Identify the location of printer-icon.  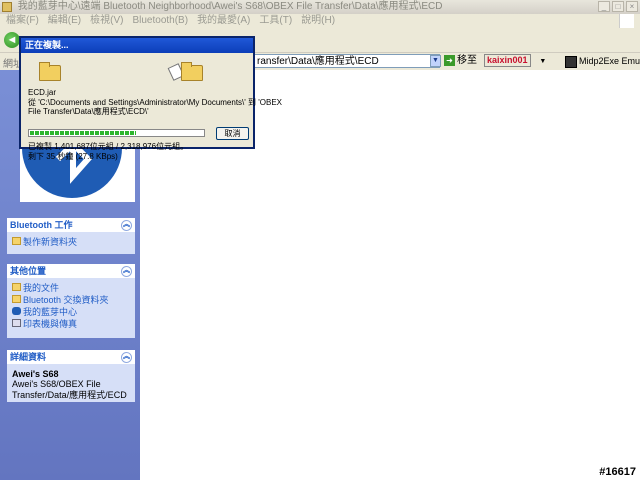
(16, 323).